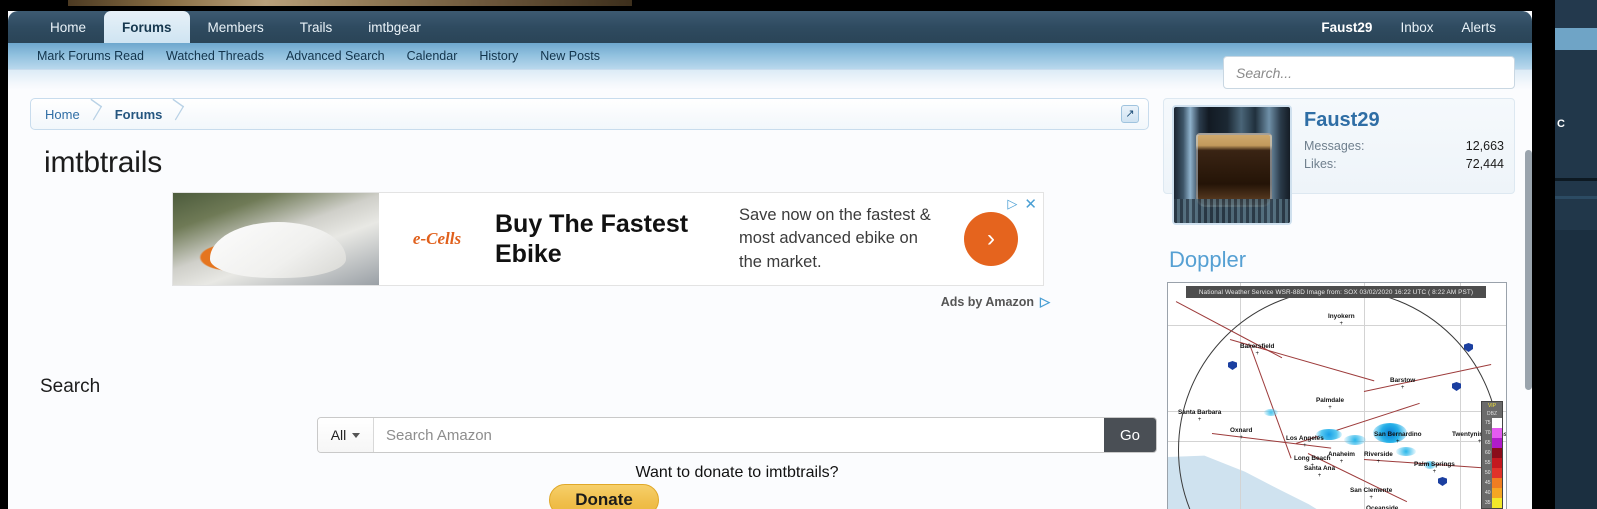 This screenshot has width=1597, height=509. I want to click on nav-item-username: Faust29, so click(1346, 27).